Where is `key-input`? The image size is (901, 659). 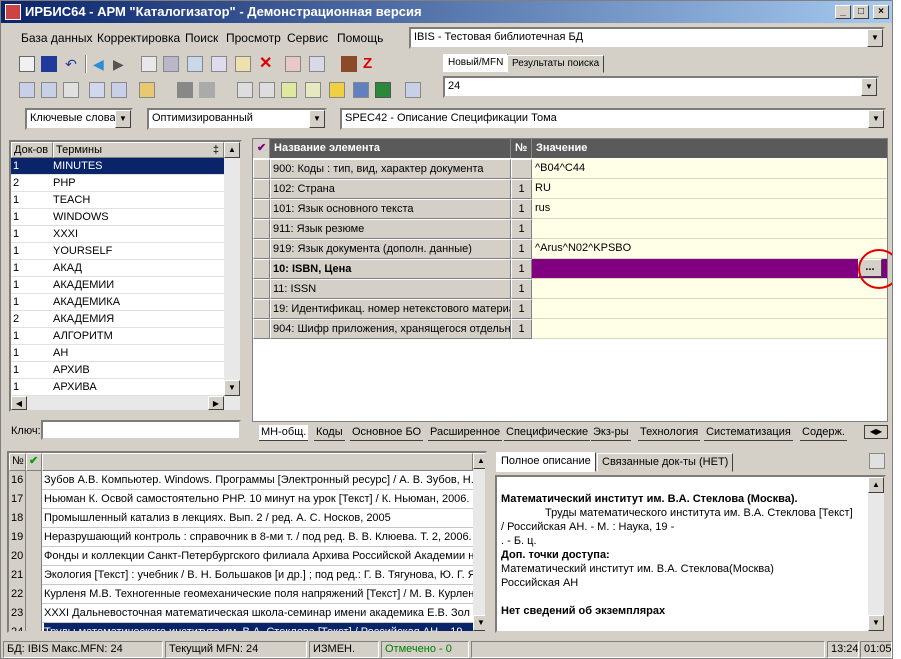 key-input is located at coordinates (141, 430).